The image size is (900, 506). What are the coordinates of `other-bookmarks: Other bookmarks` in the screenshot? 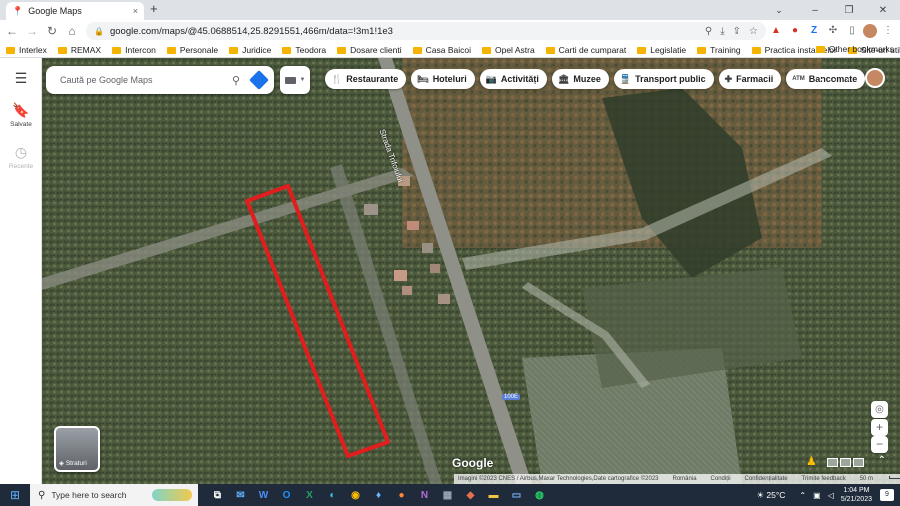 It's located at (854, 49).